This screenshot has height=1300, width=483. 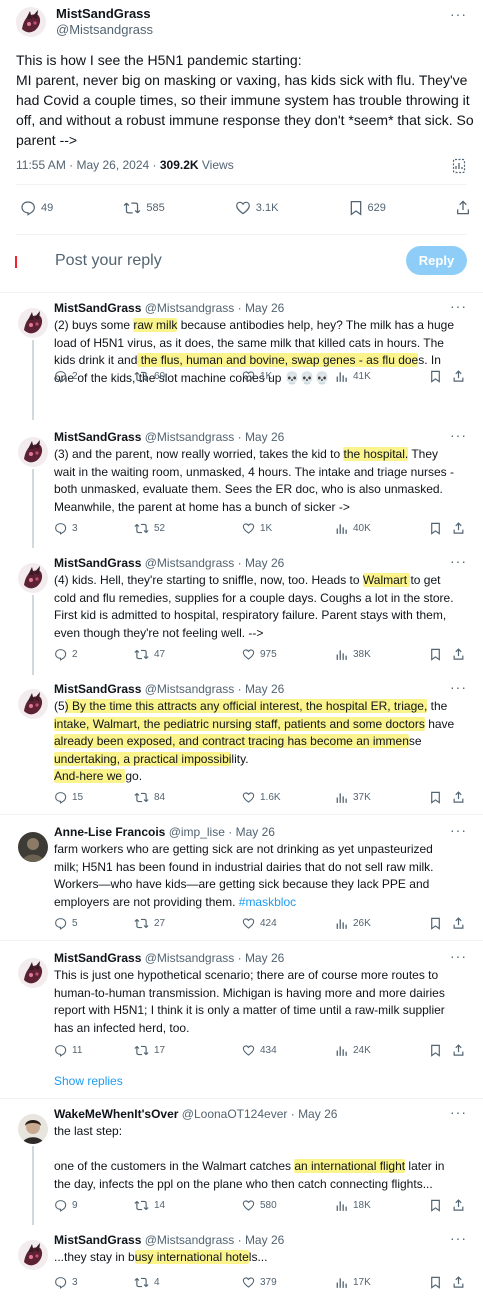 What do you see at coordinates (353, 797) in the screenshot?
I see `views-button: 37K` at bounding box center [353, 797].